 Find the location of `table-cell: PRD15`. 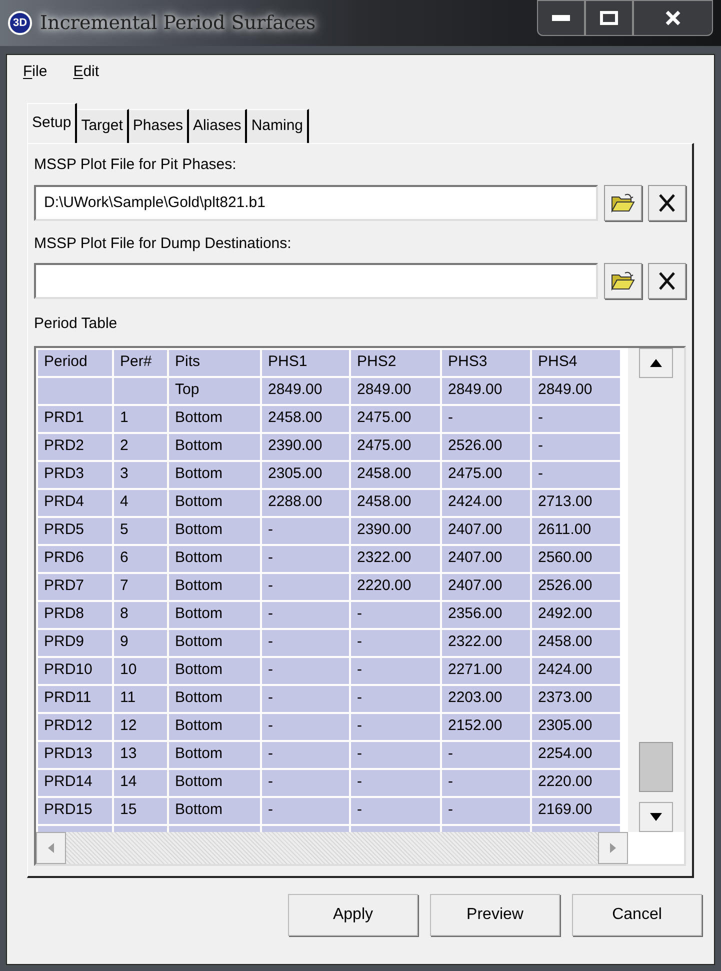

table-cell: PRD15 is located at coordinates (76, 811).